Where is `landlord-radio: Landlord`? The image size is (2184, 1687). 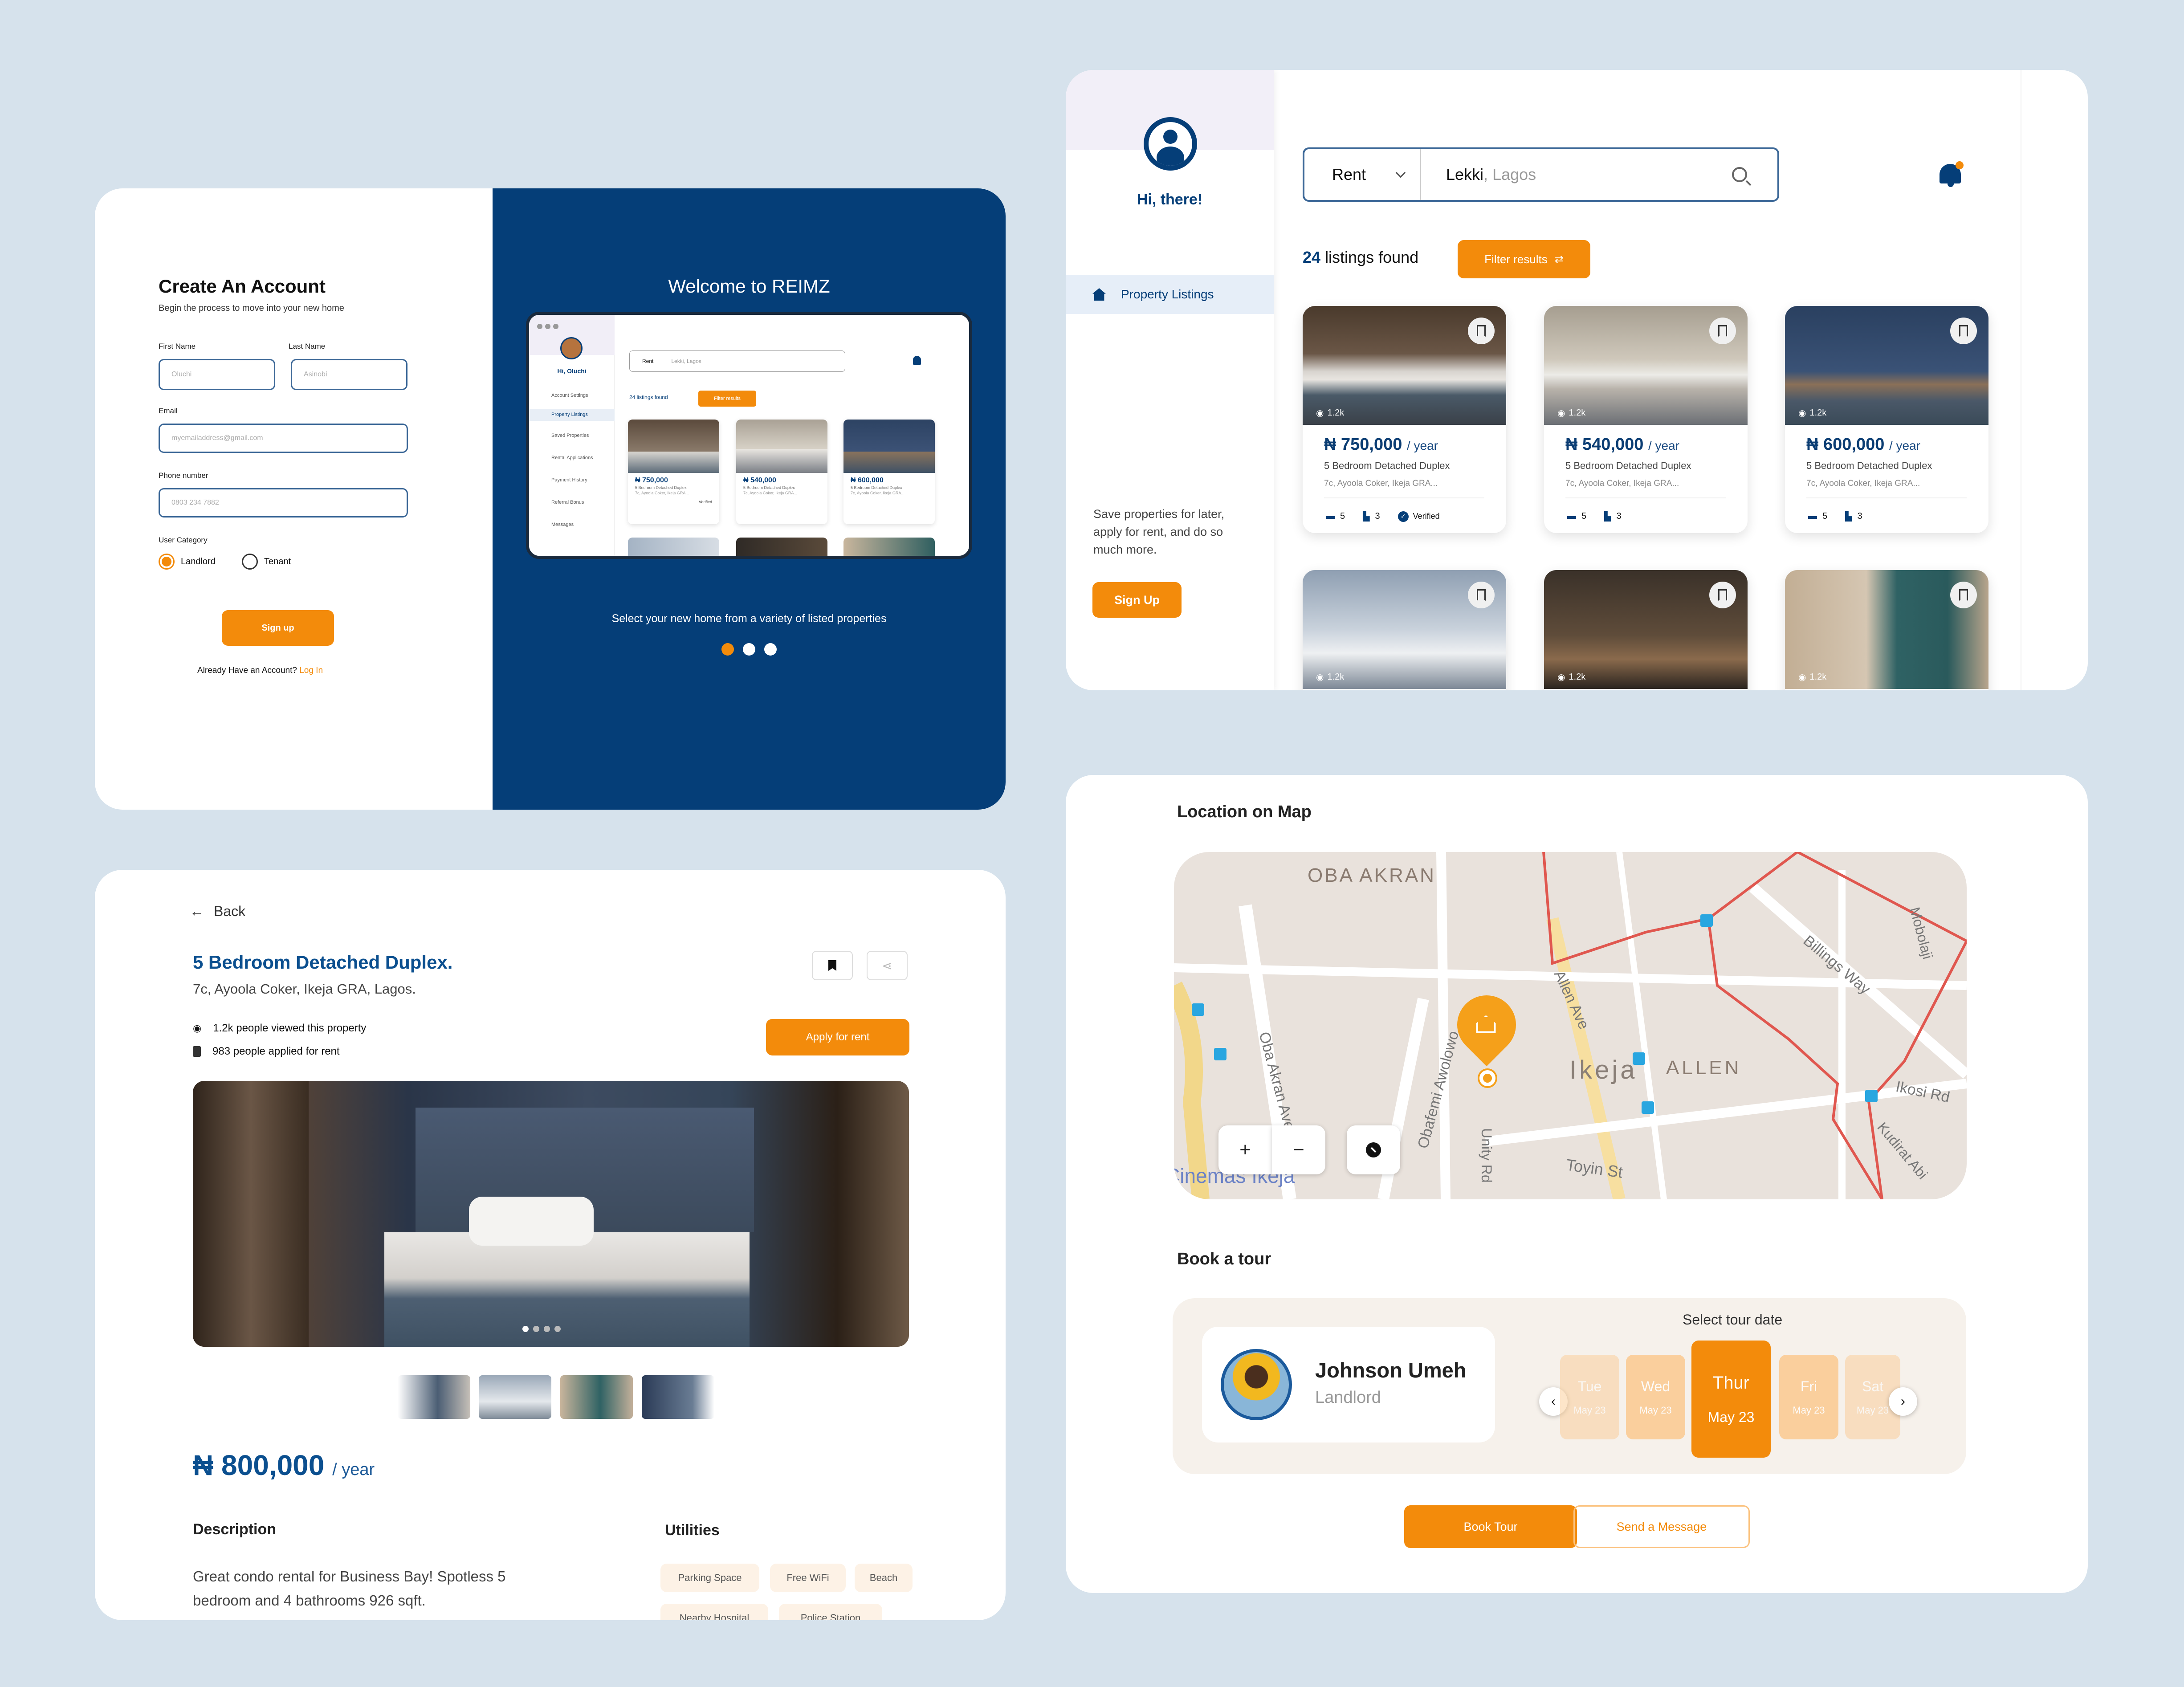 landlord-radio: Landlord is located at coordinates (187, 562).